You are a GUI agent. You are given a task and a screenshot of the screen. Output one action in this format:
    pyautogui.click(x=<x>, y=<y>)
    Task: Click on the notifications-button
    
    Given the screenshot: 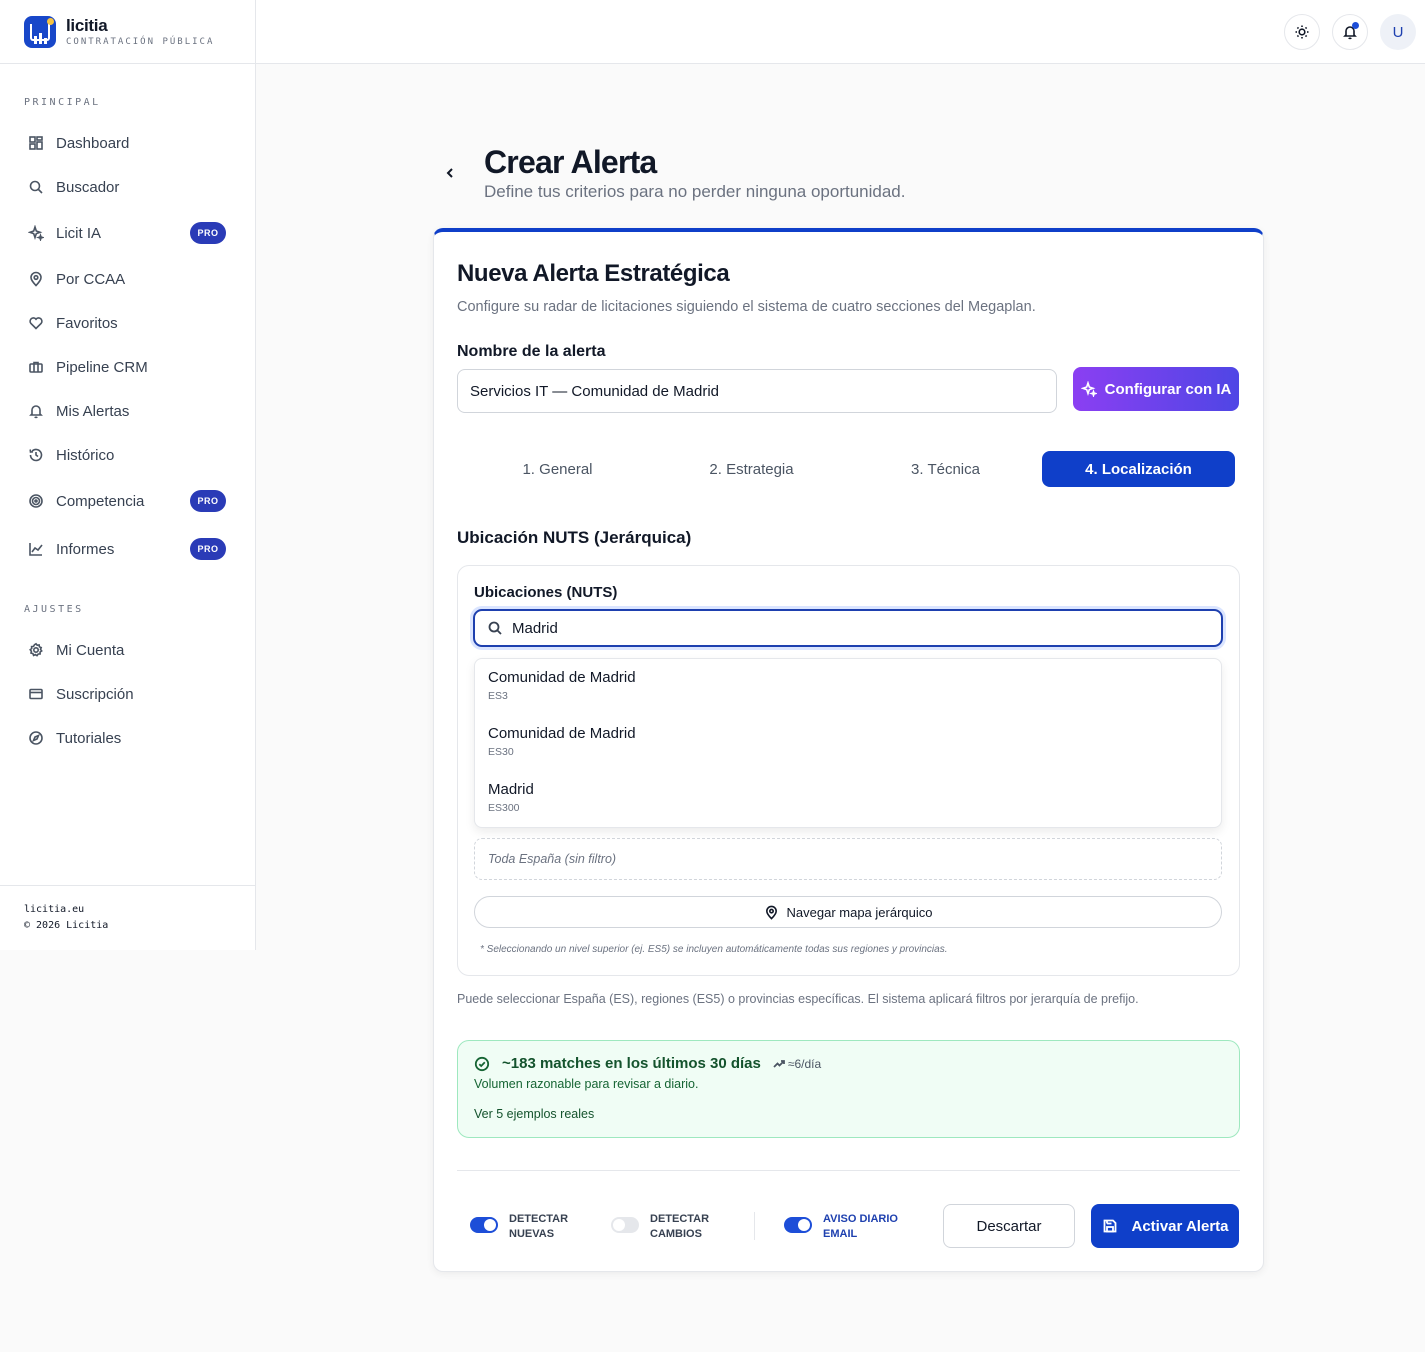 What is the action you would take?
    pyautogui.click(x=1350, y=32)
    